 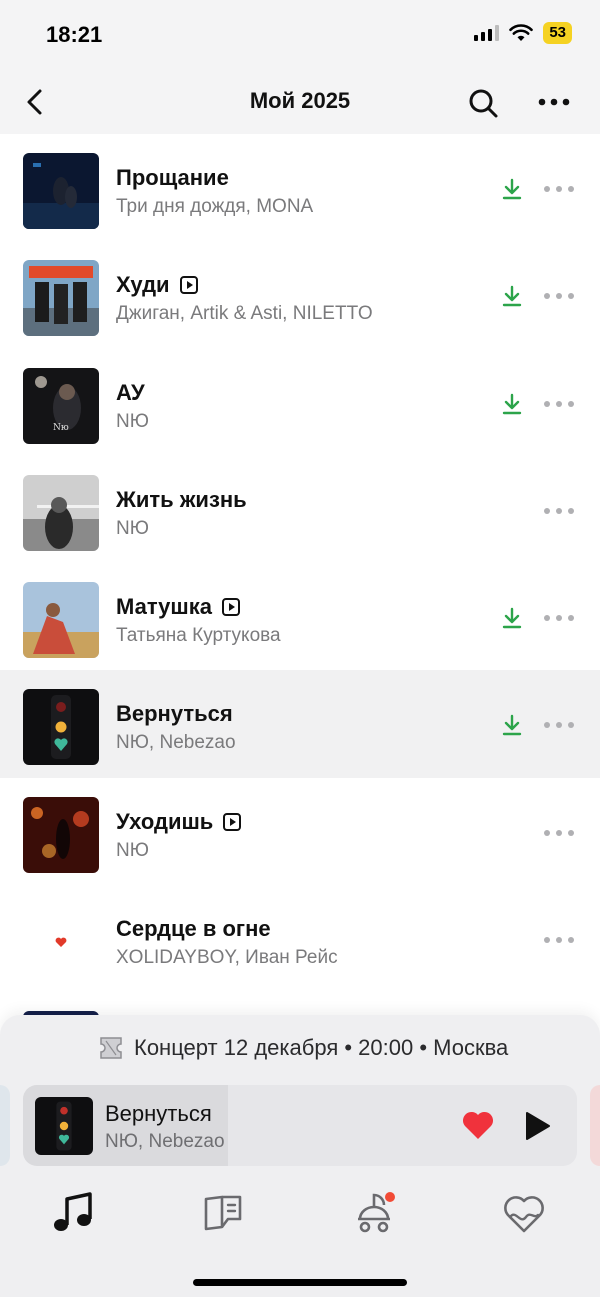 What do you see at coordinates (61, 405) in the screenshot?
I see `album-cover: Nю` at bounding box center [61, 405].